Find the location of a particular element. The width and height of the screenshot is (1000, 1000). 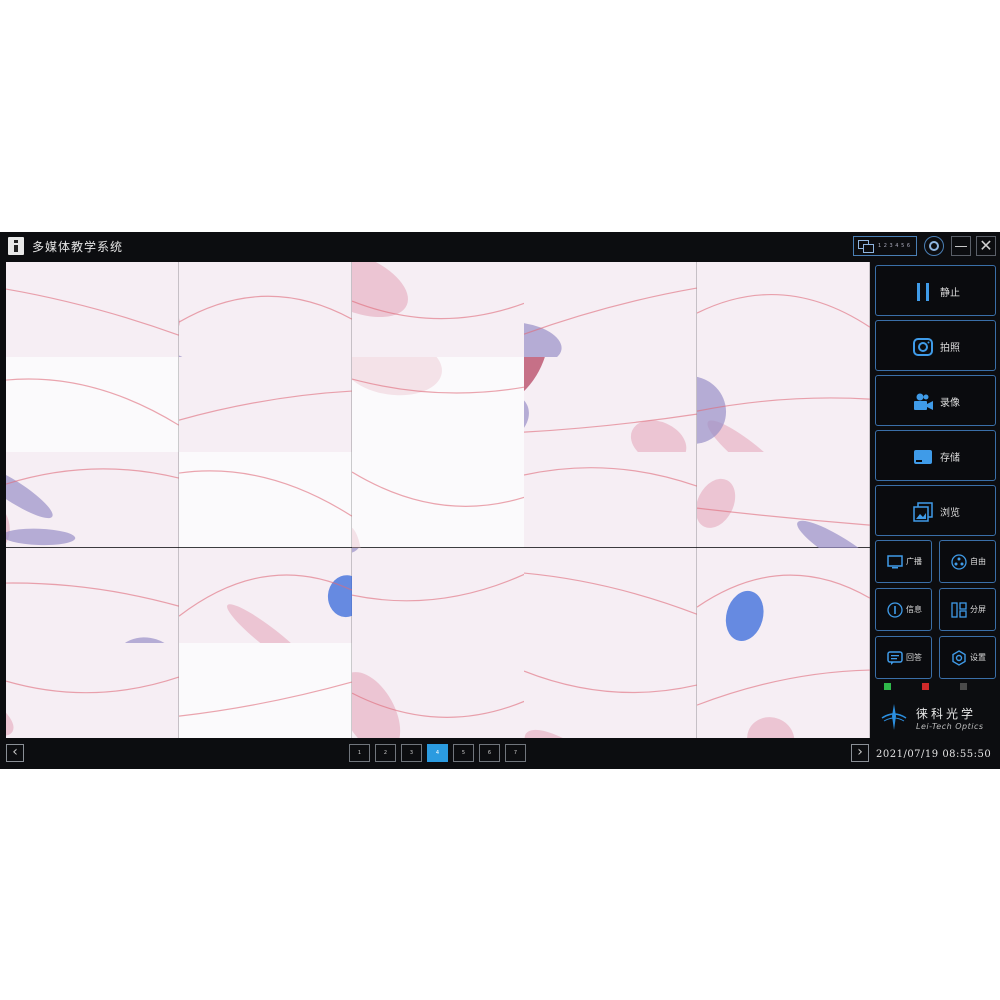

free-mode-button: 自由 is located at coordinates (967, 561).